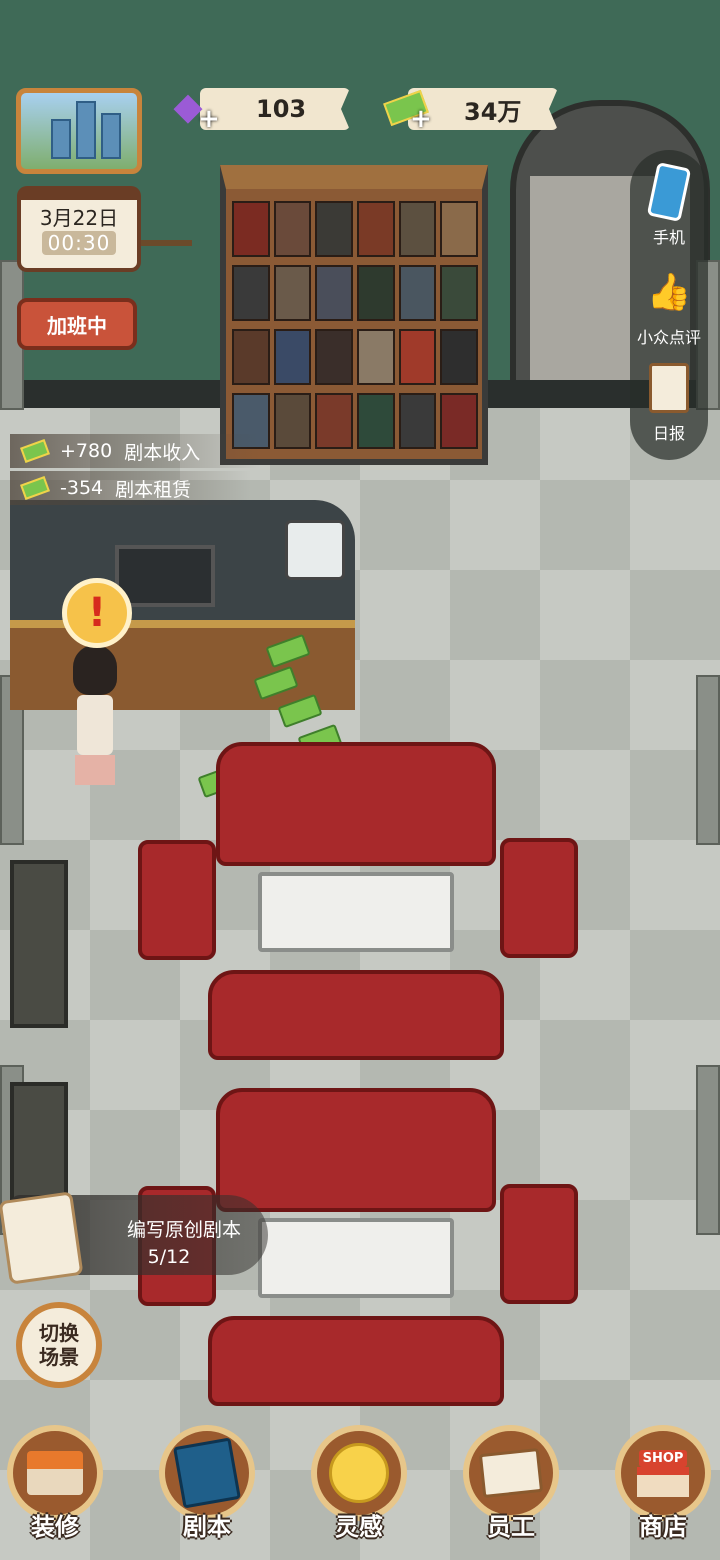 The image size is (720, 1560). What do you see at coordinates (207, 1527) in the screenshot?
I see `nav-label: 剧本` at bounding box center [207, 1527].